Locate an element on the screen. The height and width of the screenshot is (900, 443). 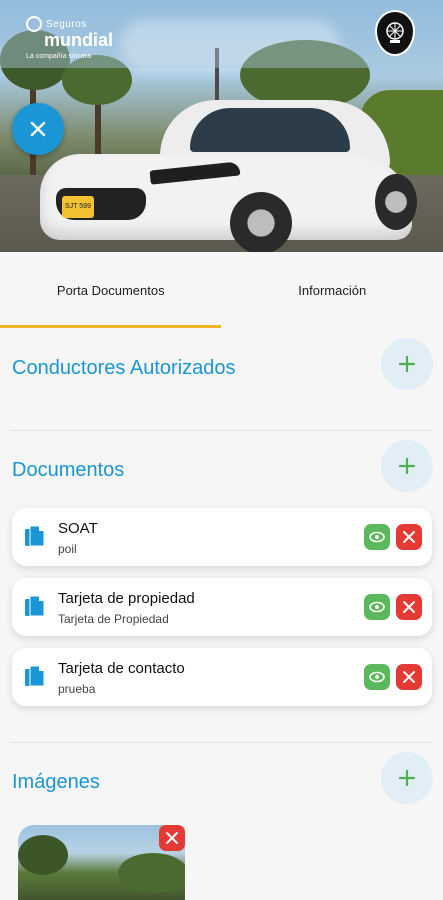
close-button is located at coordinates (38, 129).